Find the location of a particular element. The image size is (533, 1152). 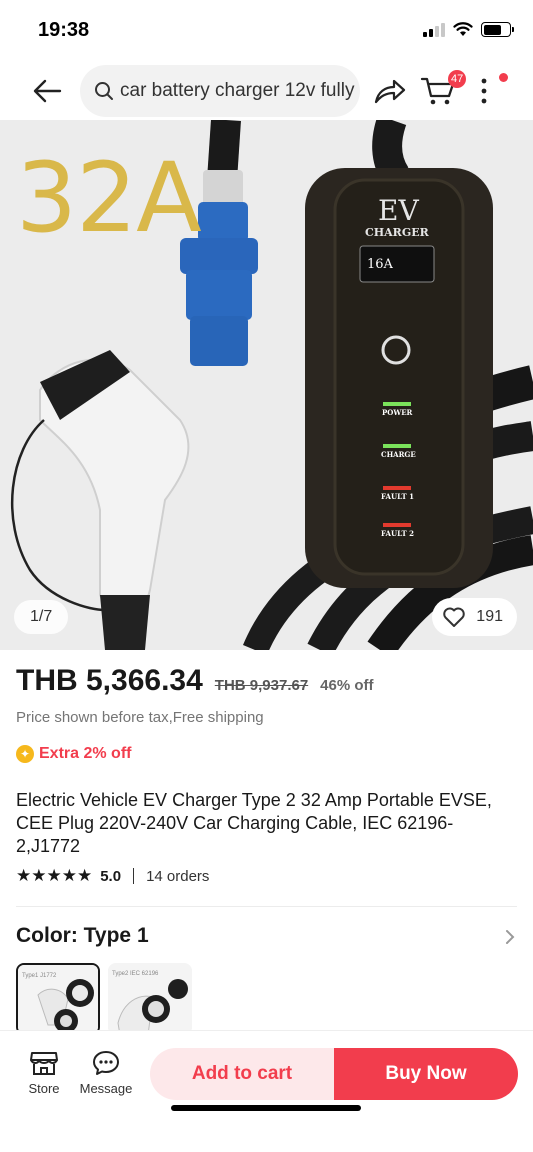

home-indicator is located at coordinates (266, 1108).